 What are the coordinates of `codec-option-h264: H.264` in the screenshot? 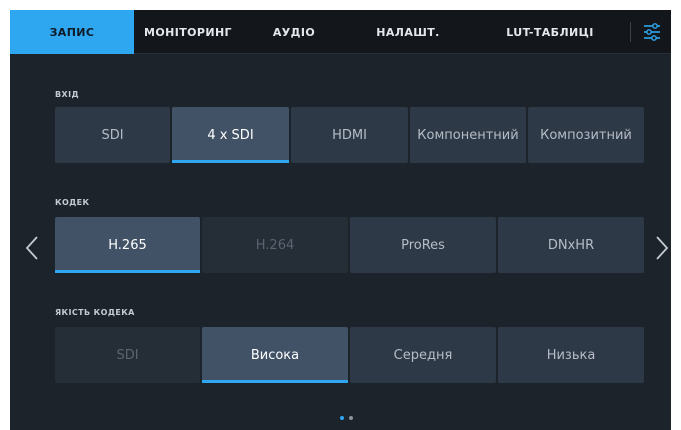 It's located at (275, 245).